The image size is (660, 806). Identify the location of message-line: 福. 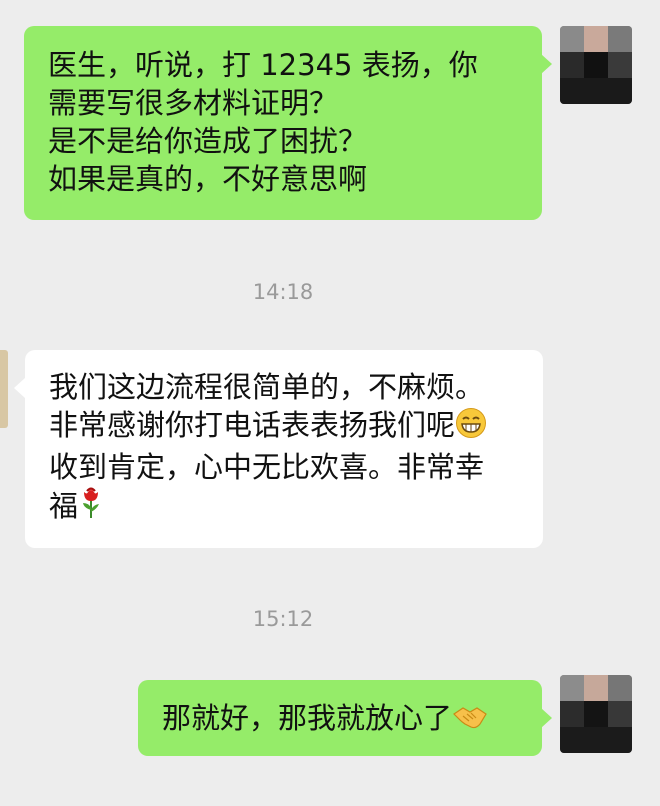
(64, 506).